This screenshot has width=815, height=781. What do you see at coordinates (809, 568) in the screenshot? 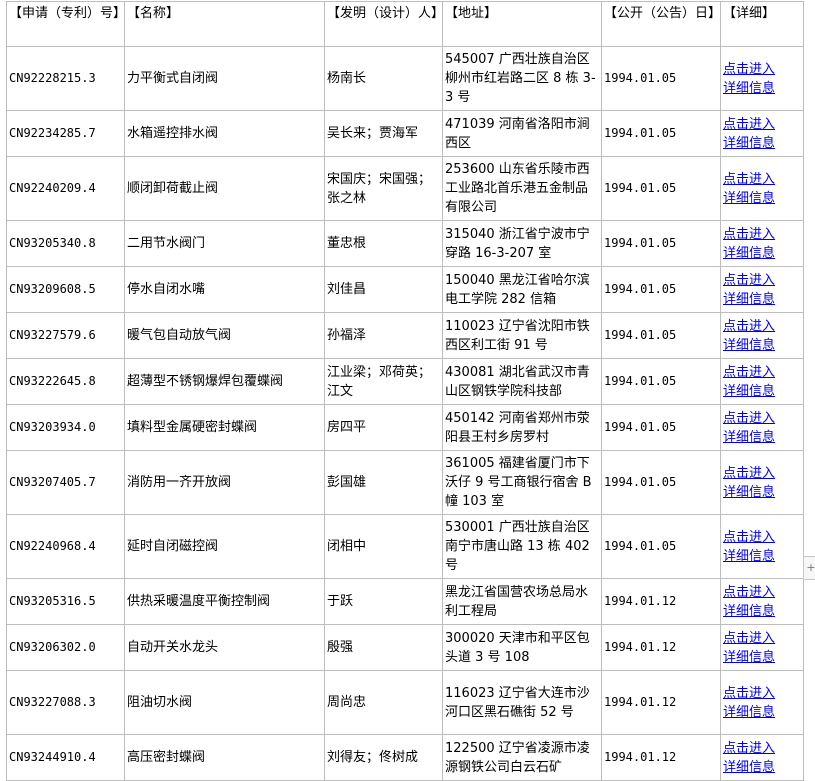
I see `expand-icon: +` at bounding box center [809, 568].